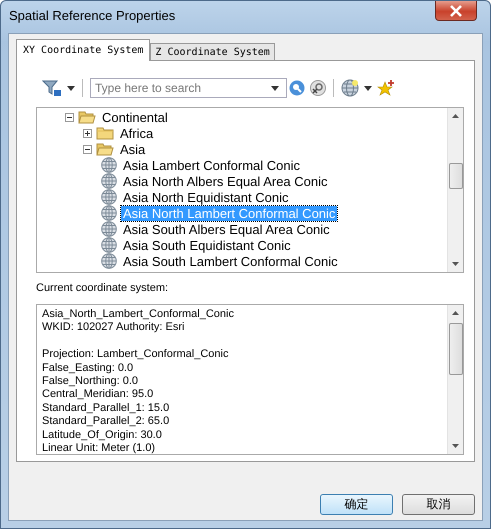 The image size is (491, 529). I want to click on text-line: Projection: Lambert_Conformal_Conic, so click(136, 355).